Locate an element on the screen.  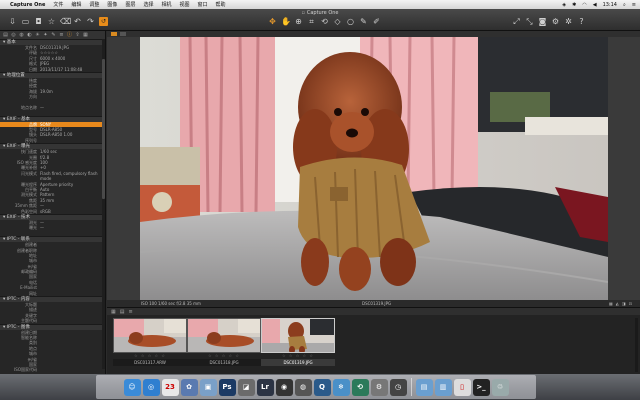
menu-image: 图像 is located at coordinates (112, 4).